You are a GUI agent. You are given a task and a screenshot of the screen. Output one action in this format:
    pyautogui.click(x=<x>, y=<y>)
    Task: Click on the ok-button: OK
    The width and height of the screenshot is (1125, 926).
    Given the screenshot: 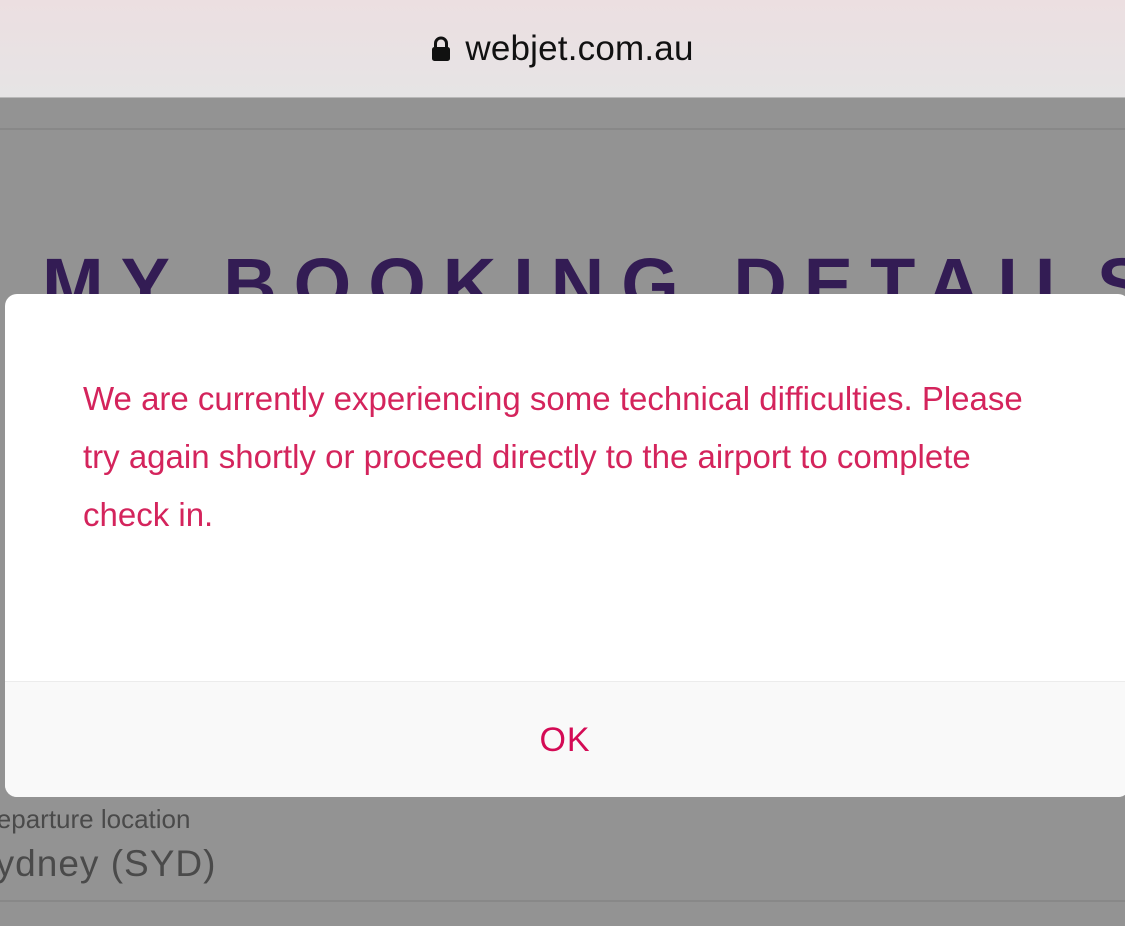 What is the action you would take?
    pyautogui.click(x=565, y=739)
    